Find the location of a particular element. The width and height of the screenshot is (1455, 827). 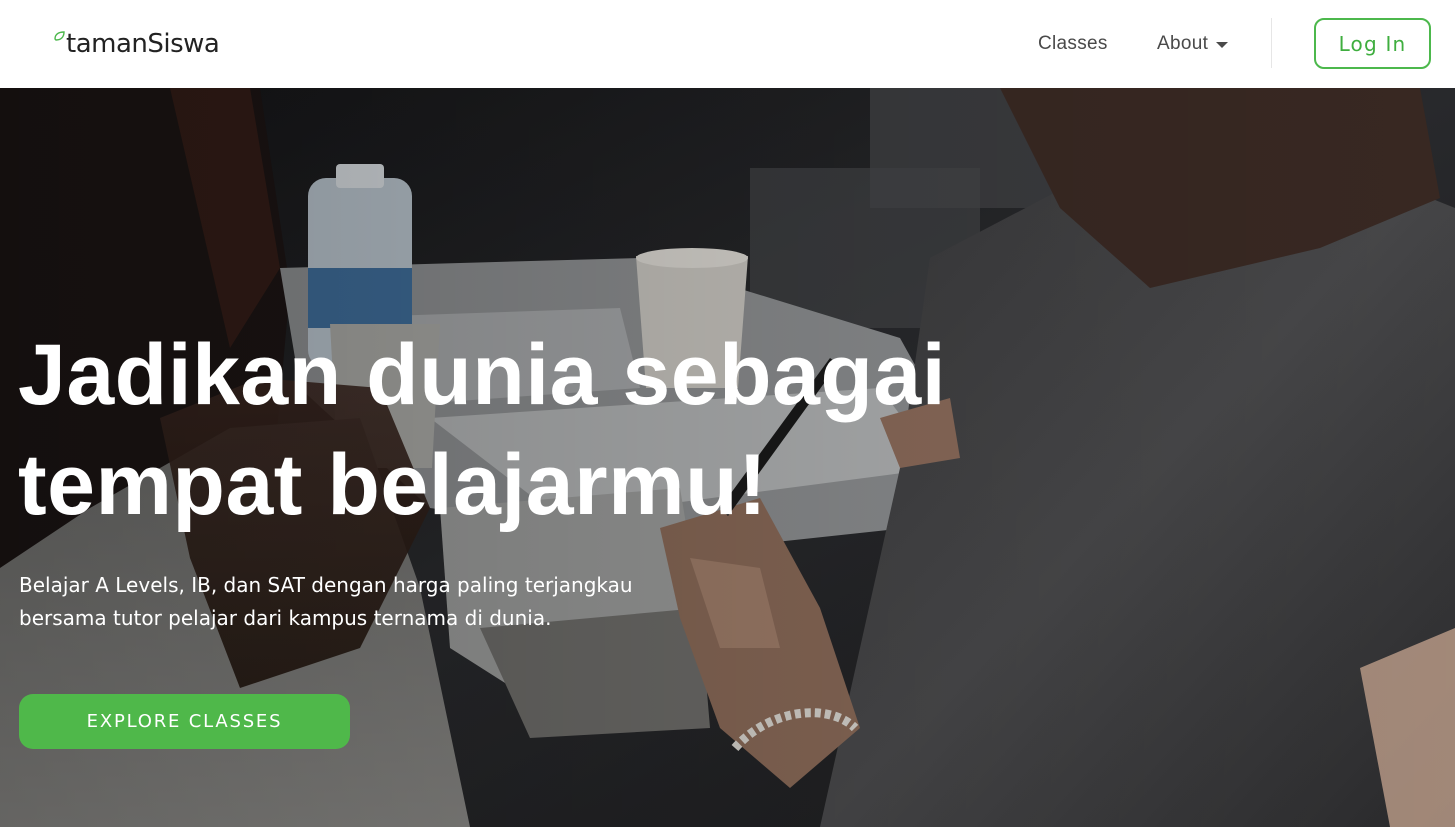

nav-classes-link: Classes is located at coordinates (1073, 44).